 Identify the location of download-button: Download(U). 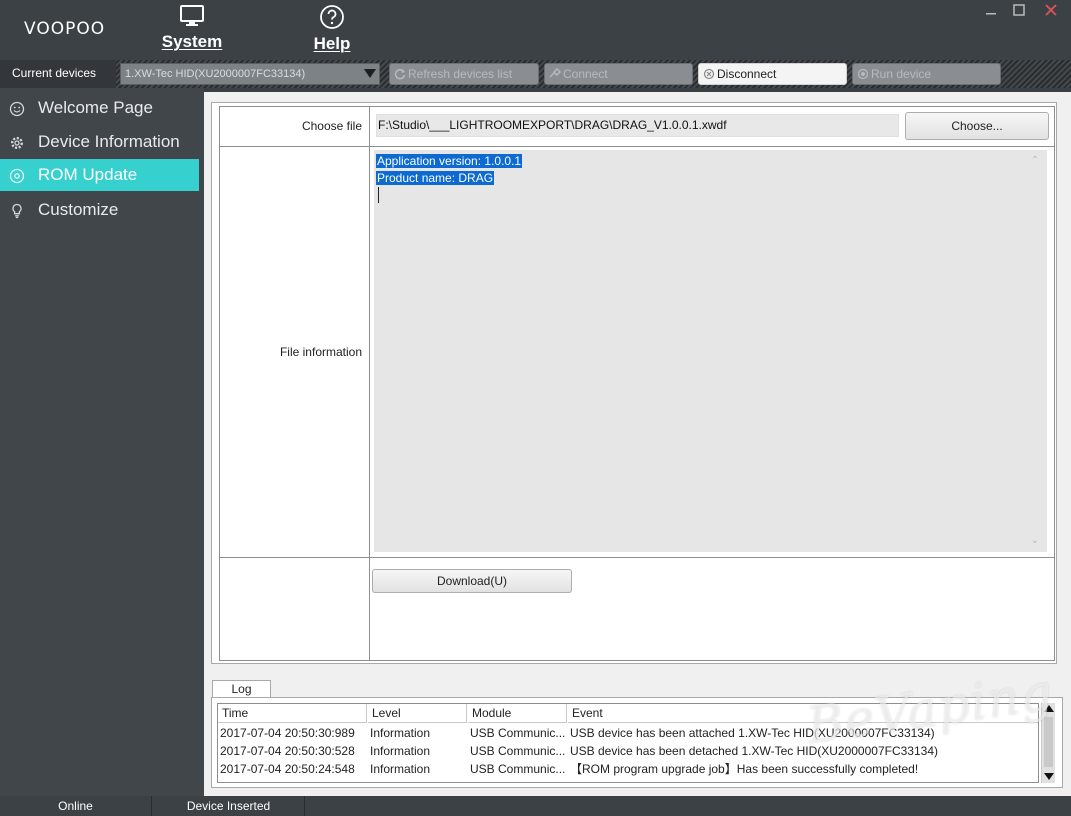
(472, 581).